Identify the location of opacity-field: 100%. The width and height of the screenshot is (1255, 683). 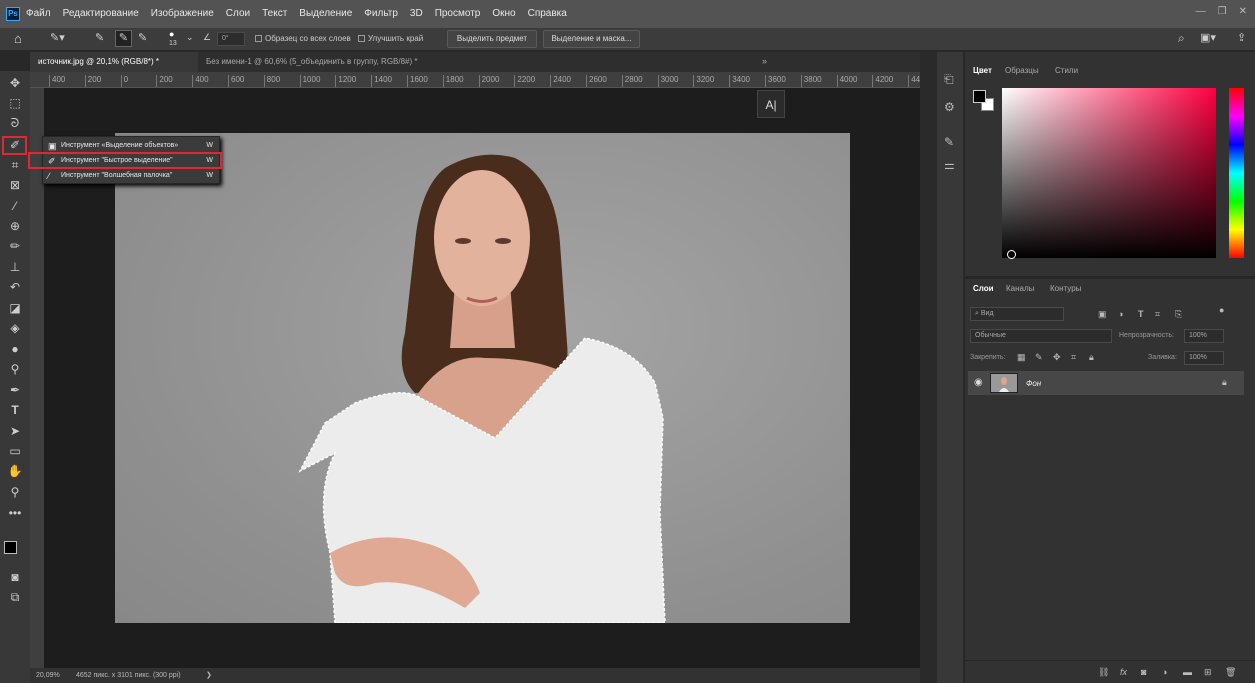
(1204, 336).